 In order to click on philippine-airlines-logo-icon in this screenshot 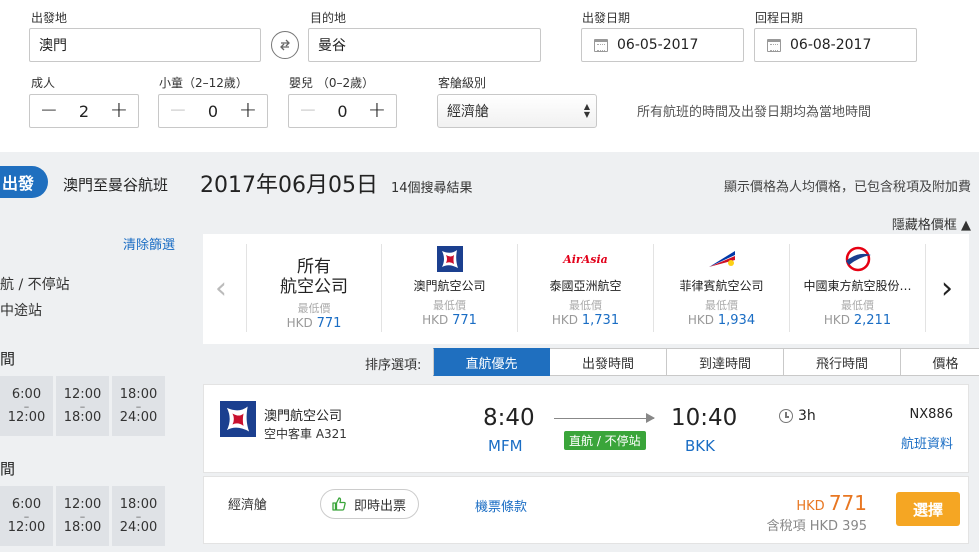, I will do `click(721, 259)`.